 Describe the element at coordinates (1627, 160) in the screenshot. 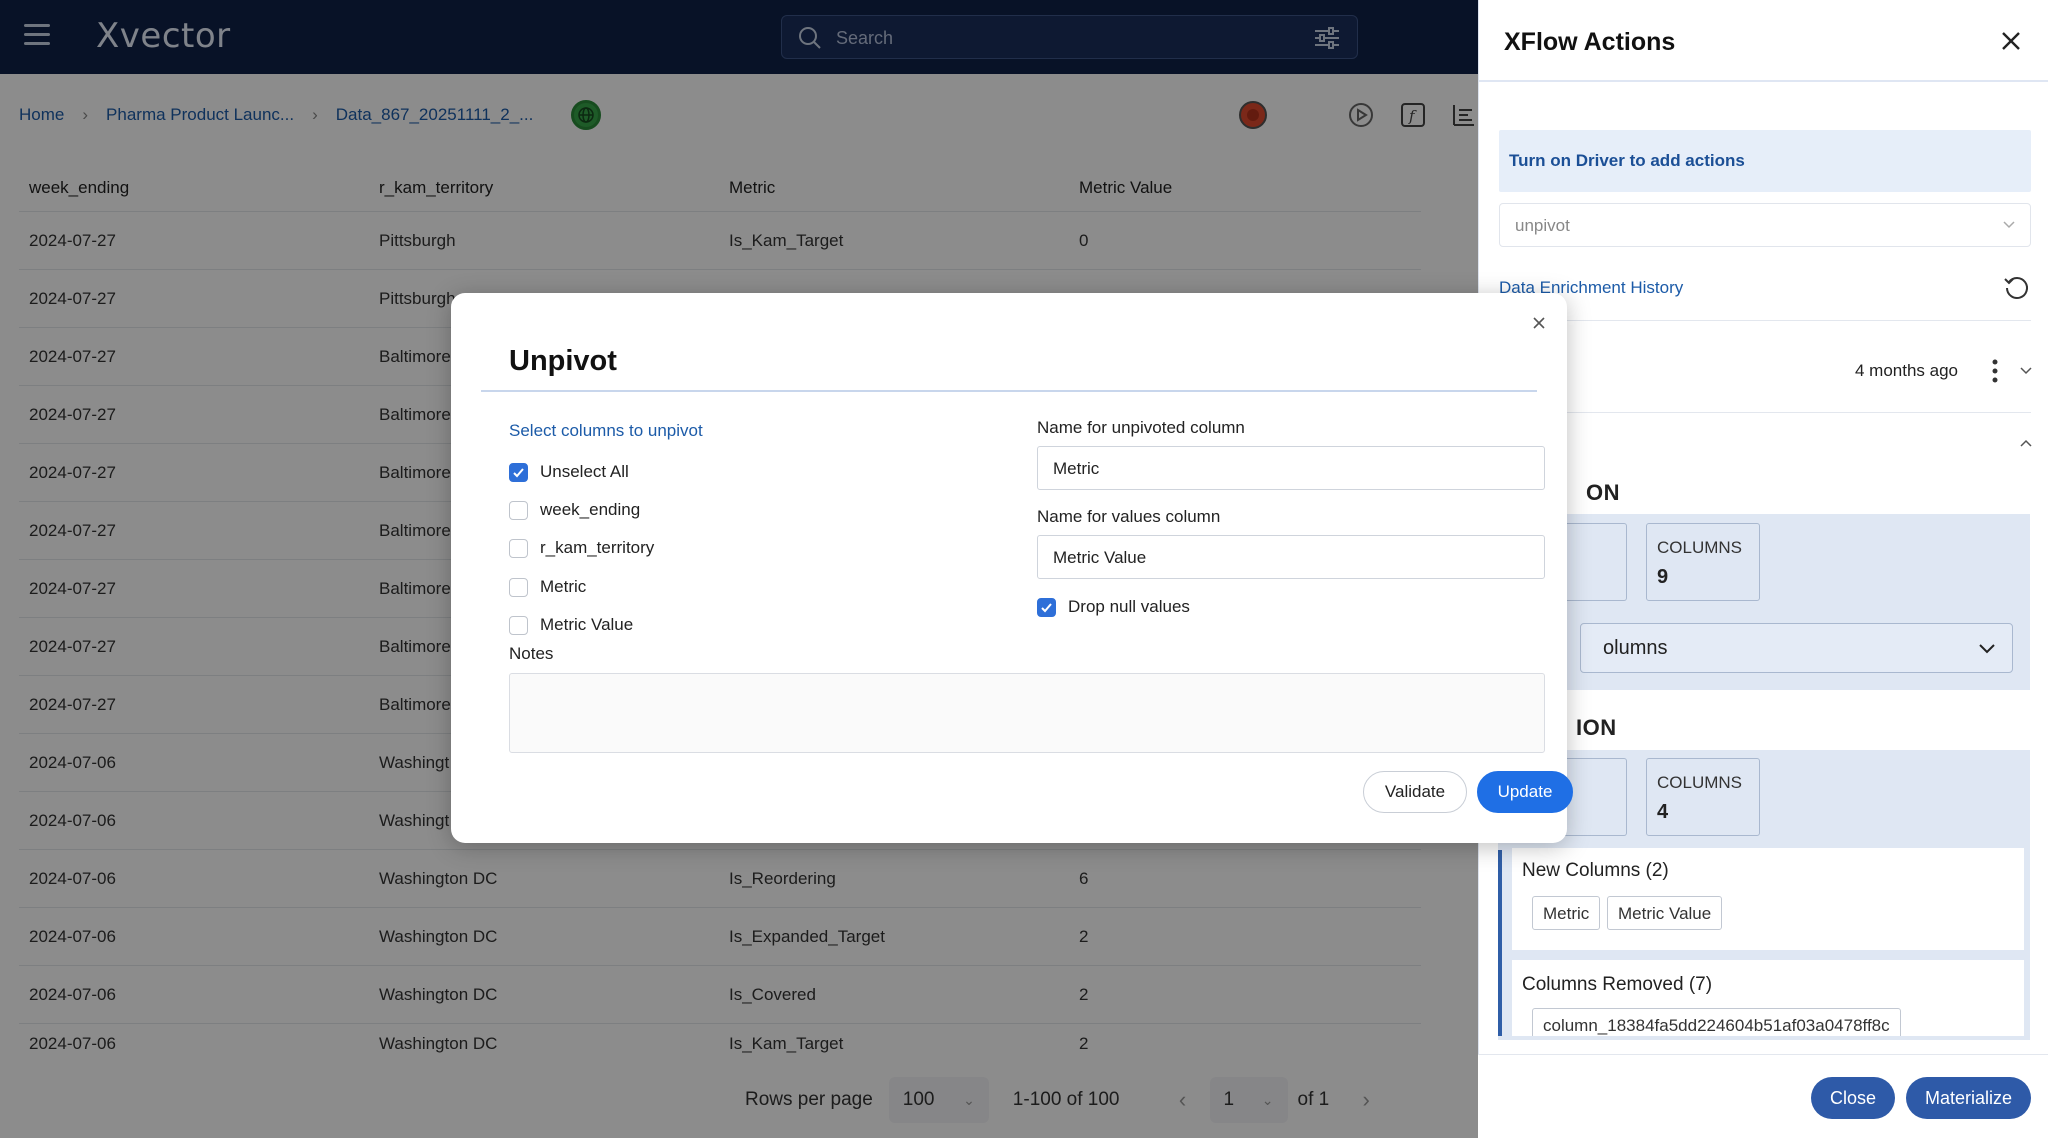

I see `driver-notice-text: Turn on Driver to add actions` at that location.